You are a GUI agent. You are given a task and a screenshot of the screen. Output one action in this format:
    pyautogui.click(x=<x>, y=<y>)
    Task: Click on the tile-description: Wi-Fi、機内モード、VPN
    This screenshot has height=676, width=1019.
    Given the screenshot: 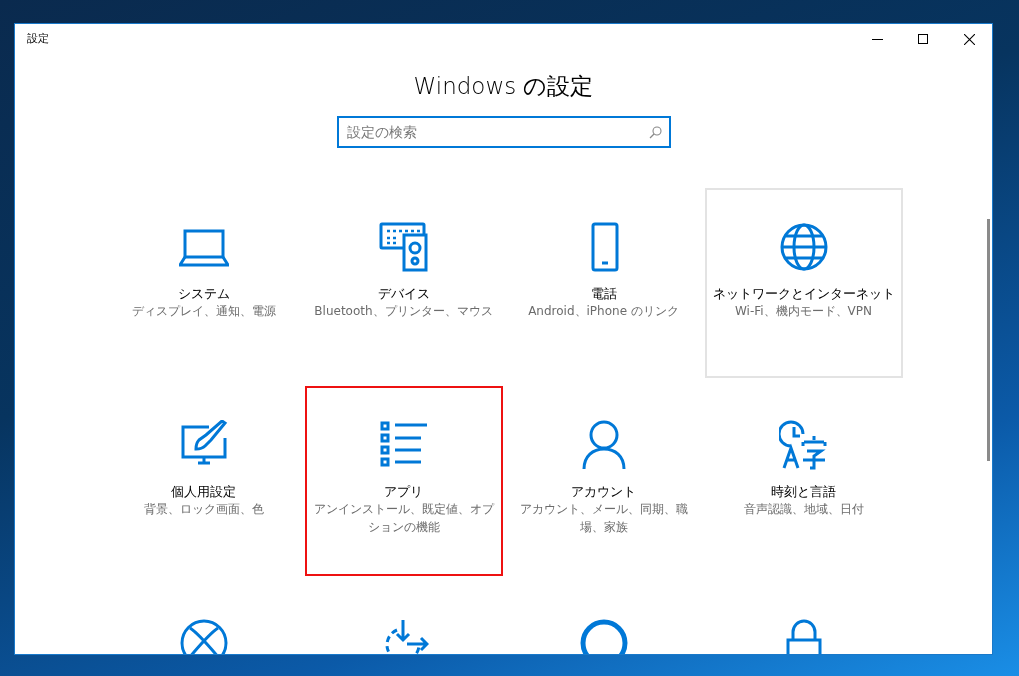 What is the action you would take?
    pyautogui.click(x=803, y=312)
    